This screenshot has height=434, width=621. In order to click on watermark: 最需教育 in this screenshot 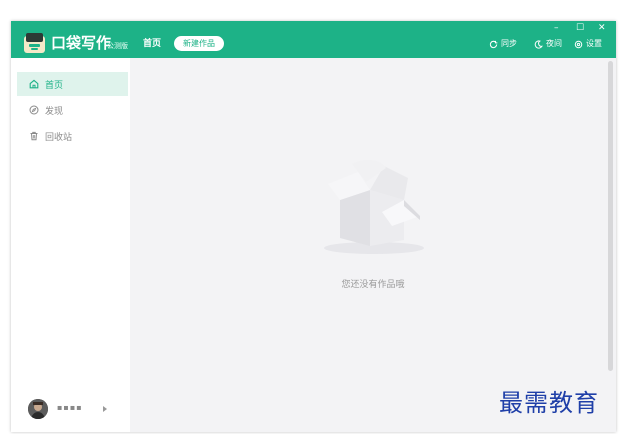, I will do `click(549, 403)`.